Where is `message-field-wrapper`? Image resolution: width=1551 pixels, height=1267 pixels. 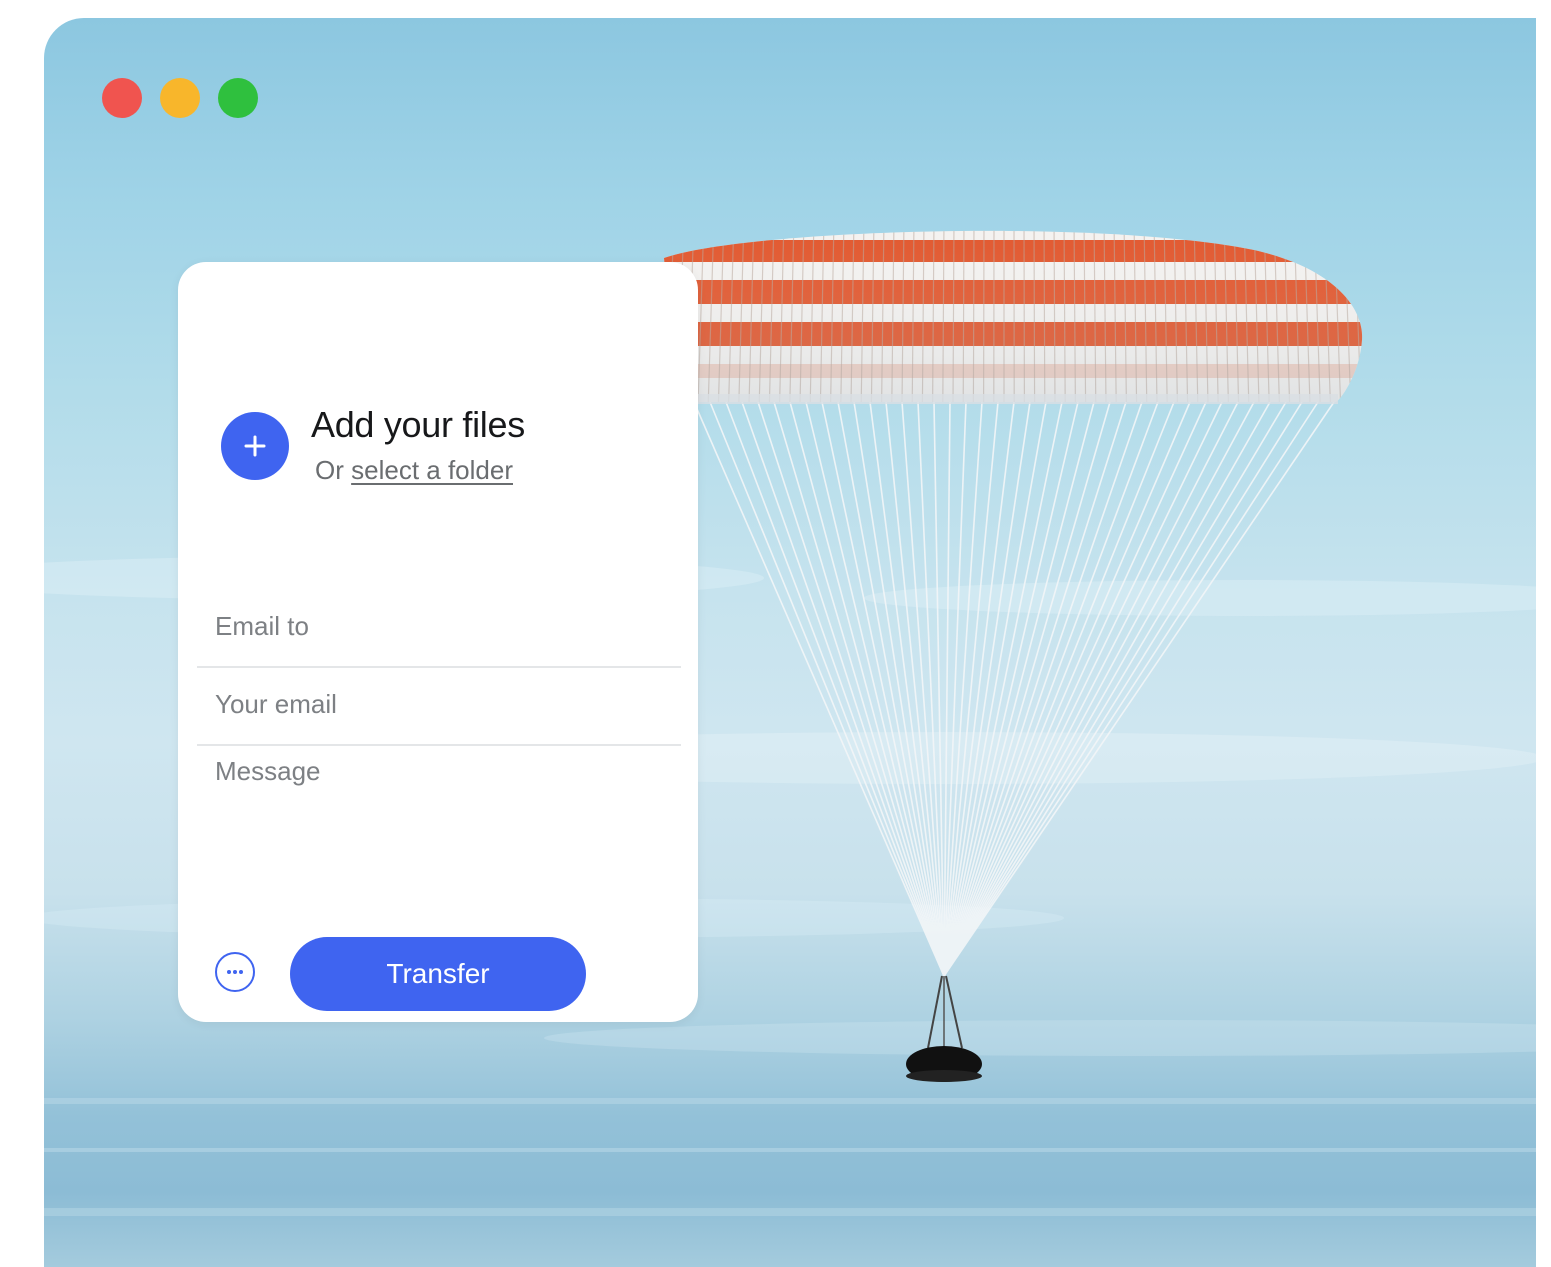 message-field-wrapper is located at coordinates (439, 816).